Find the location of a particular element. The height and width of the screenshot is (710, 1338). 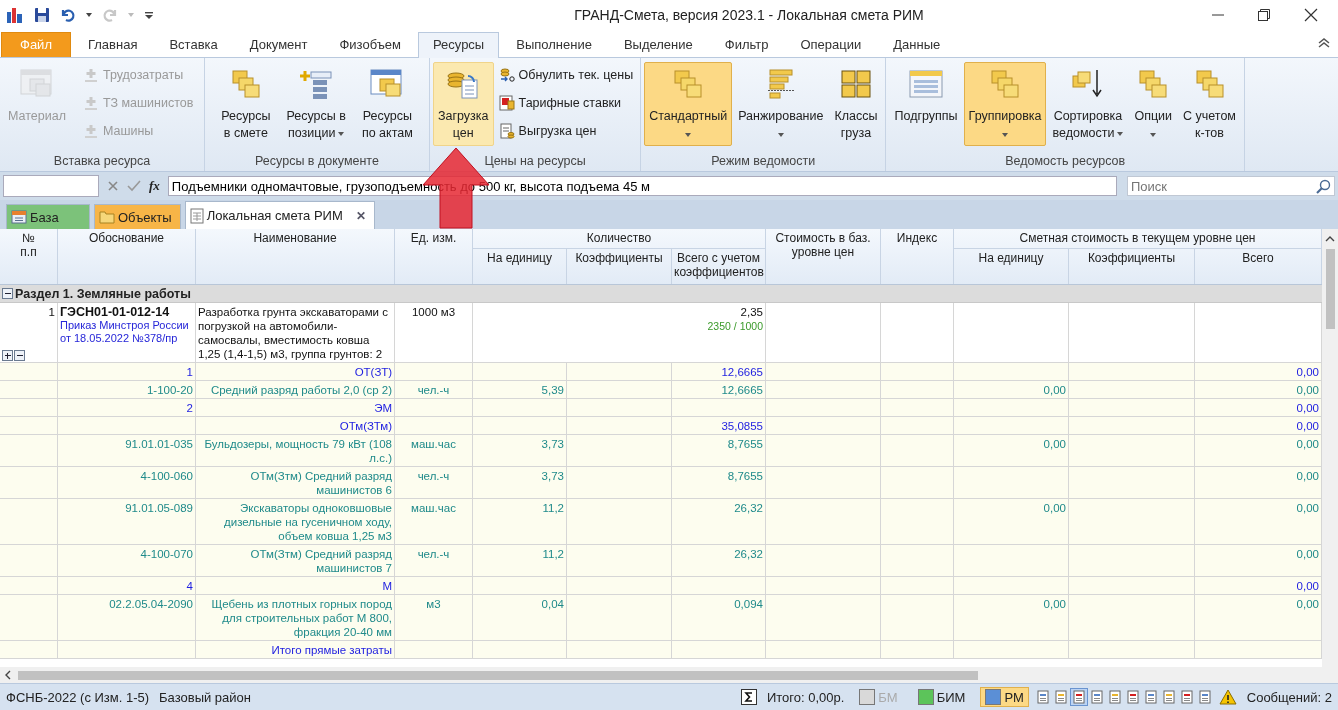

close-icon is located at coordinates (1311, 15).